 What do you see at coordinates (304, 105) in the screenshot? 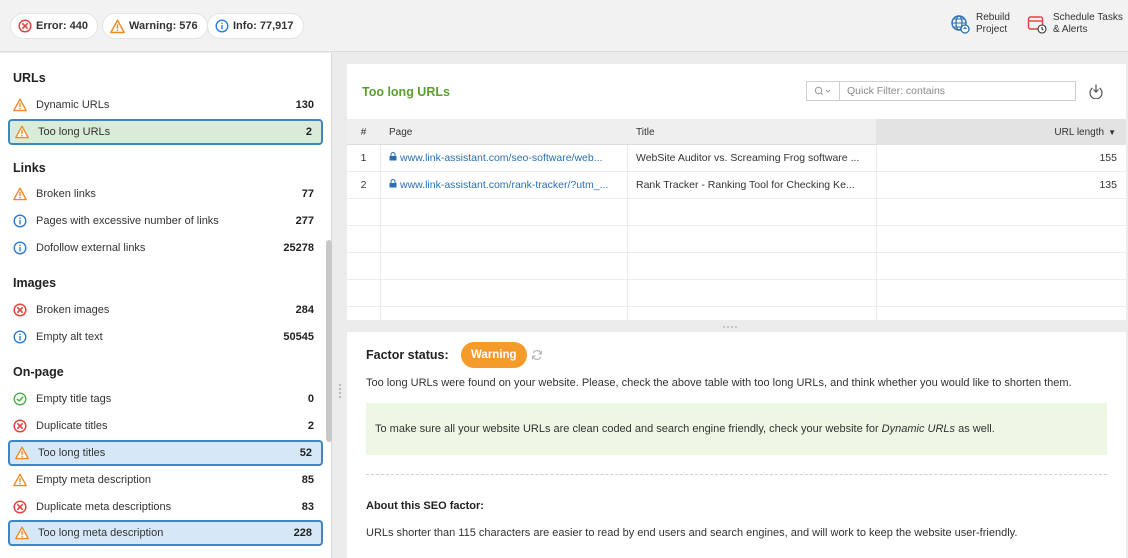
I see `sidebar-item-count: 130` at bounding box center [304, 105].